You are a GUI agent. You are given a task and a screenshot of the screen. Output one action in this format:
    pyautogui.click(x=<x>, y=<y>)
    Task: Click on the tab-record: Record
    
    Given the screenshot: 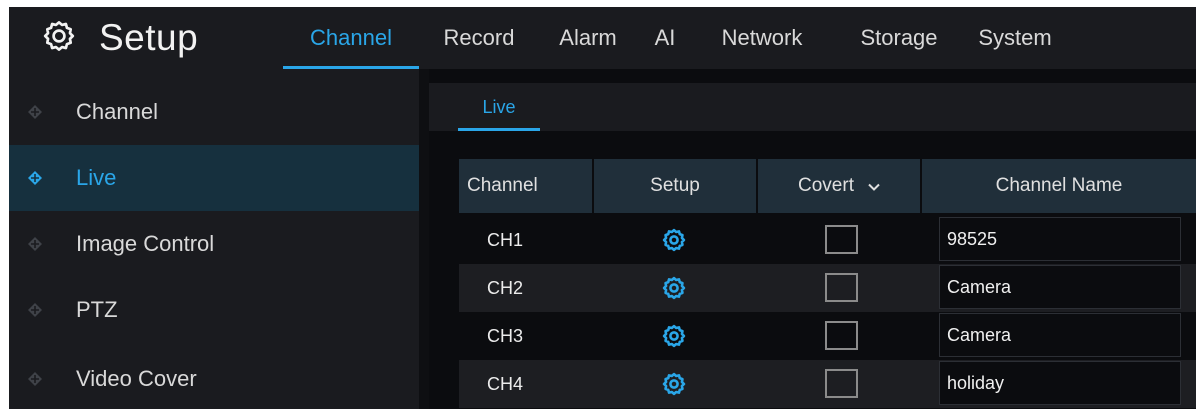 What is the action you would take?
    pyautogui.click(x=479, y=38)
    